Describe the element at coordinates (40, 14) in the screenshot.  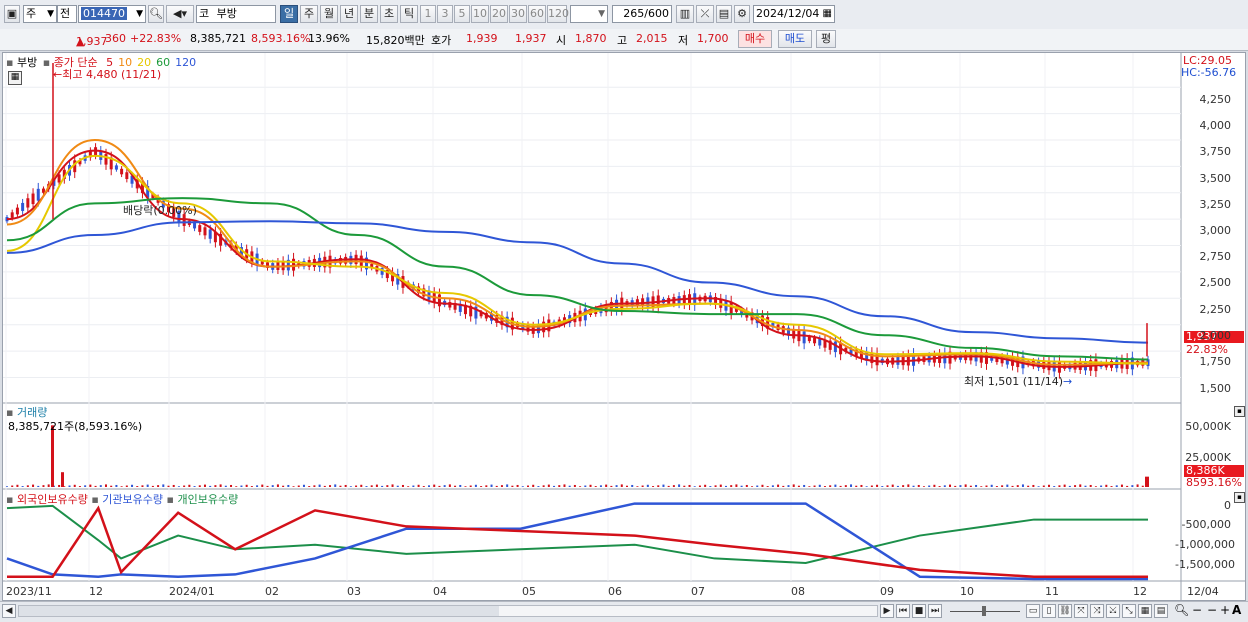
I see `market-select: 주 ▼` at that location.